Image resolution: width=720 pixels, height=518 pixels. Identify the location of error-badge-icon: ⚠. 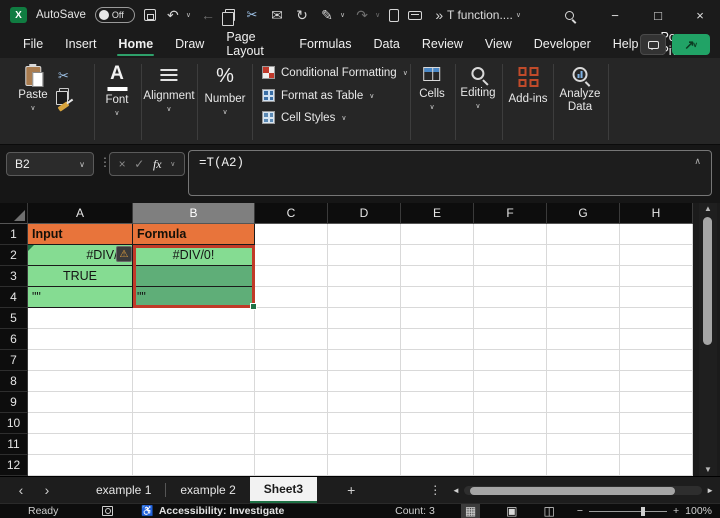
(124, 254).